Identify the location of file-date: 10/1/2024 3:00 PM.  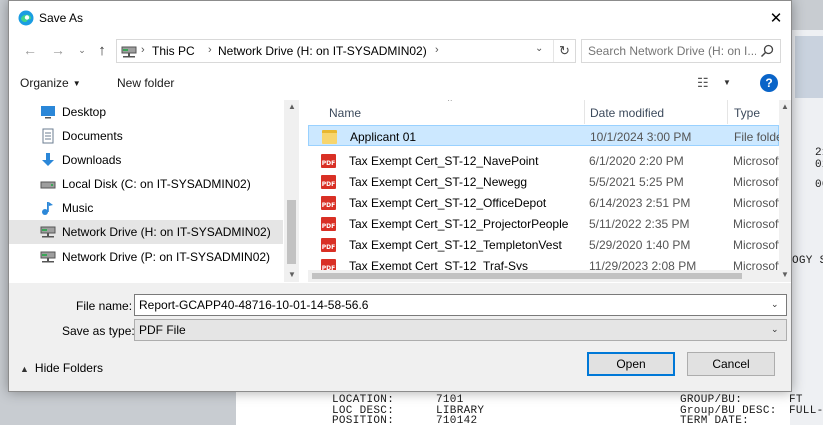
(641, 137).